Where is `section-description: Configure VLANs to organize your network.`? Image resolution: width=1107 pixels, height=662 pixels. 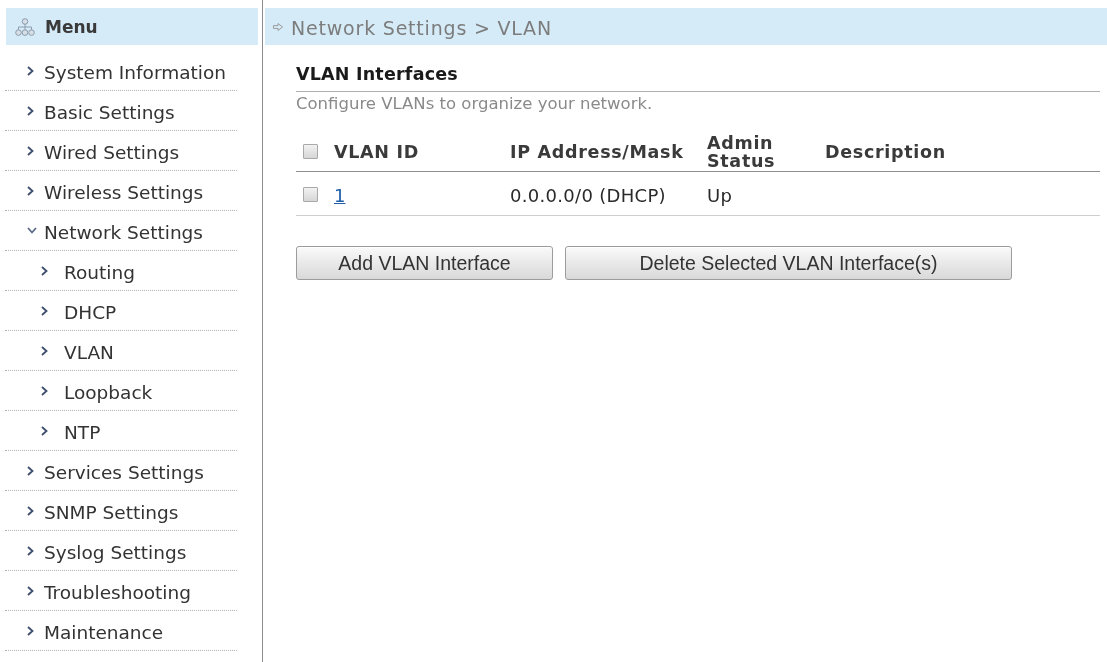 section-description: Configure VLANs to organize your network. is located at coordinates (475, 104).